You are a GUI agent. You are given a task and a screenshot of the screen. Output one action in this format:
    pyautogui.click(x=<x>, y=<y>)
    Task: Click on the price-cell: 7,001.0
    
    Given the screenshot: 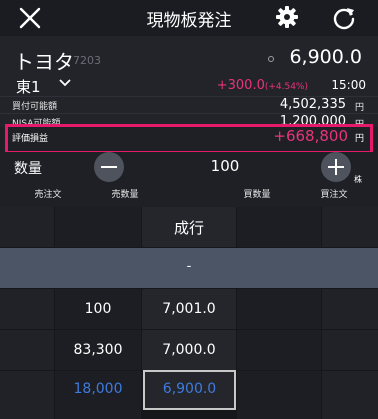 What is the action you would take?
    pyautogui.click(x=189, y=309)
    